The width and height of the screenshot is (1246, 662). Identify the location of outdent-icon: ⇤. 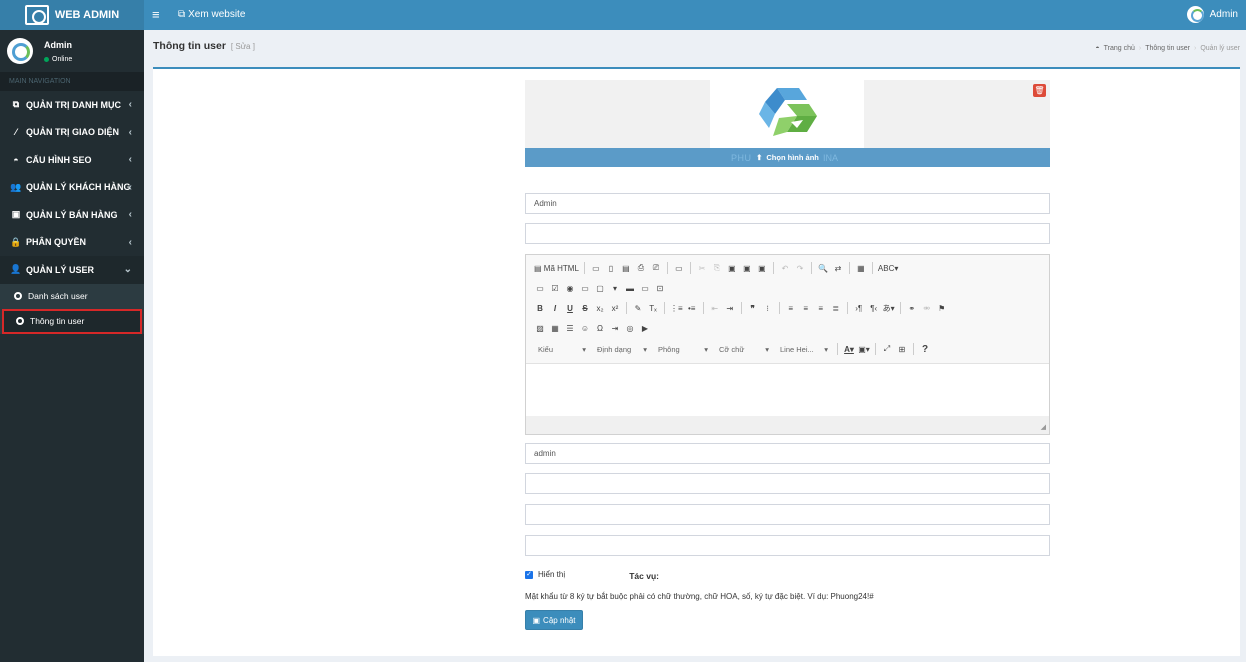
(715, 308).